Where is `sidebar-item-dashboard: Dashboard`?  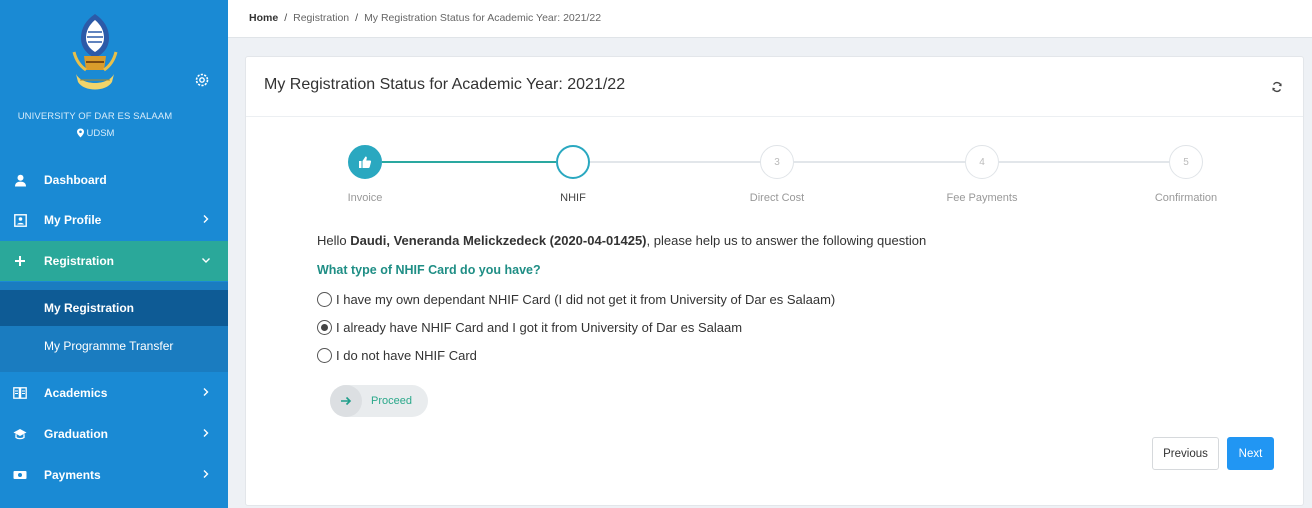 sidebar-item-dashboard: Dashboard is located at coordinates (114, 180).